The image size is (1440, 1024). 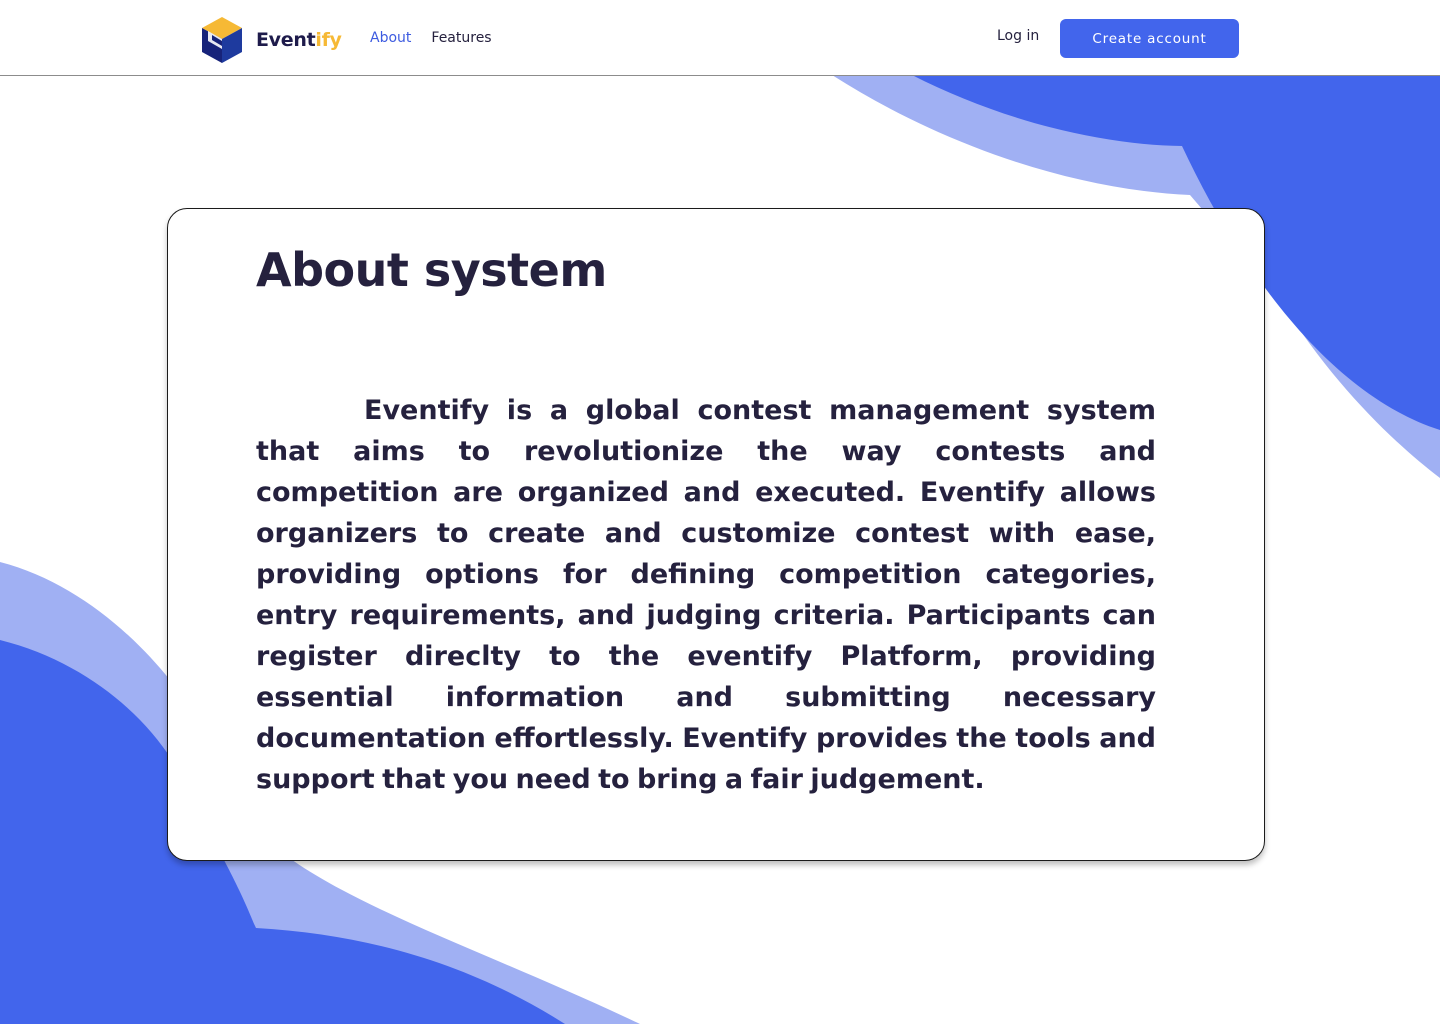 What do you see at coordinates (286, 40) in the screenshot?
I see `brand-name-main: Event` at bounding box center [286, 40].